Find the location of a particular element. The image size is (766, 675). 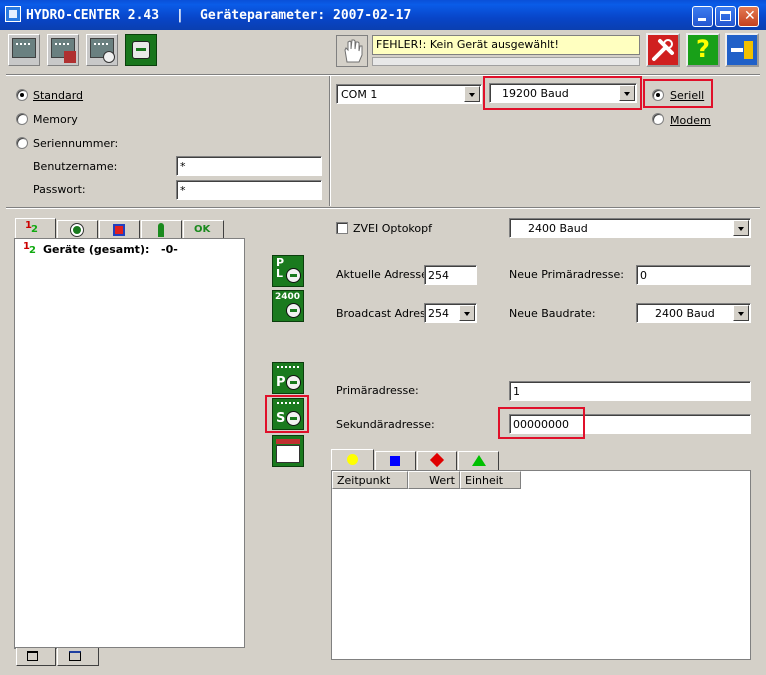

read-device-button is located at coordinates (24, 50).